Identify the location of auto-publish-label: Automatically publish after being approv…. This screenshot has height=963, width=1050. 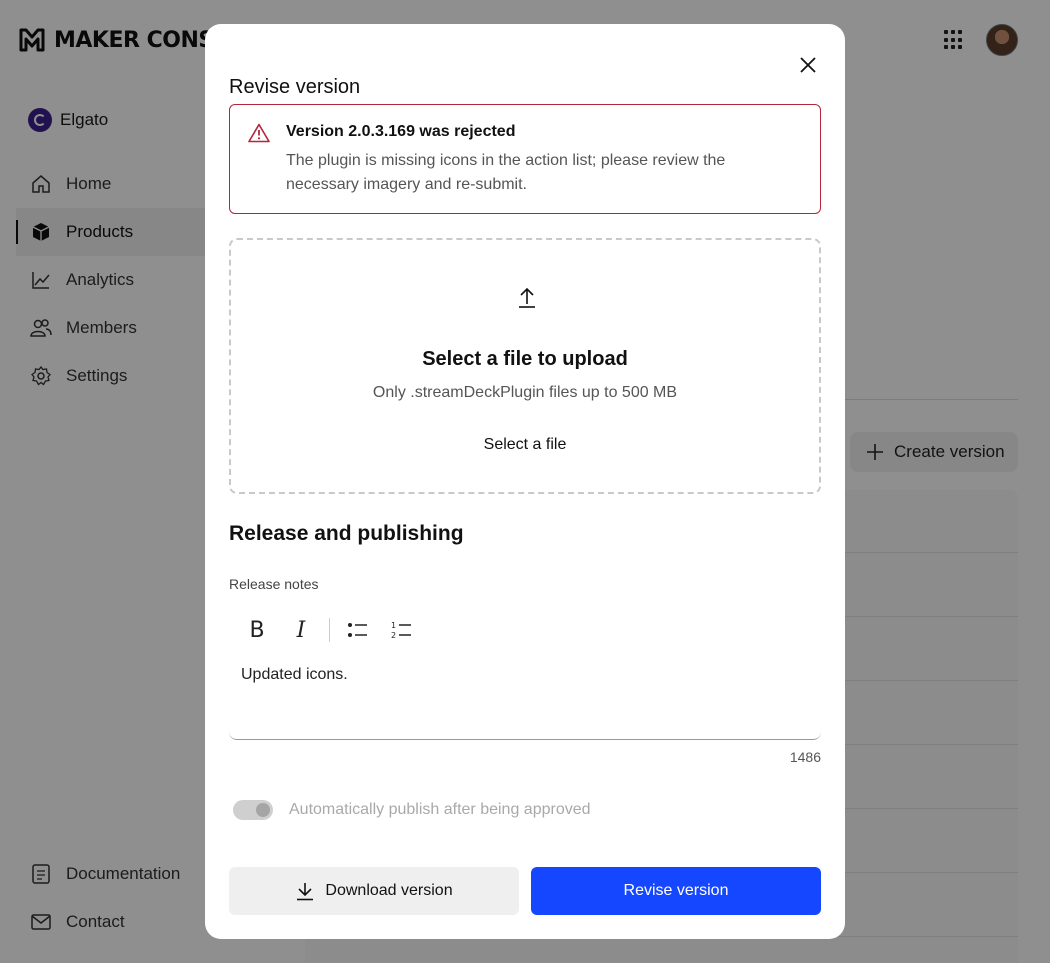
(440, 809).